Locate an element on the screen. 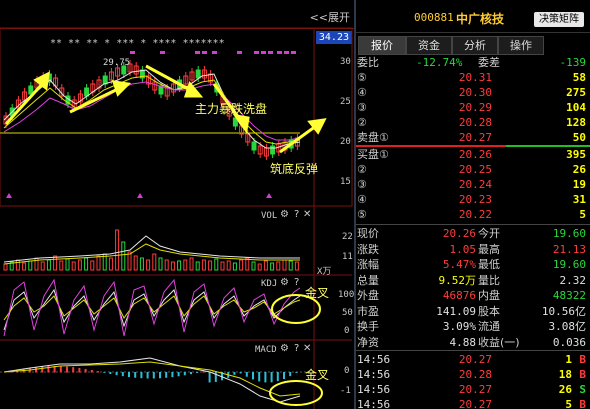 The height and width of the screenshot is (409, 590). annotation-rebound: 筑底反弹 is located at coordinates (294, 169).